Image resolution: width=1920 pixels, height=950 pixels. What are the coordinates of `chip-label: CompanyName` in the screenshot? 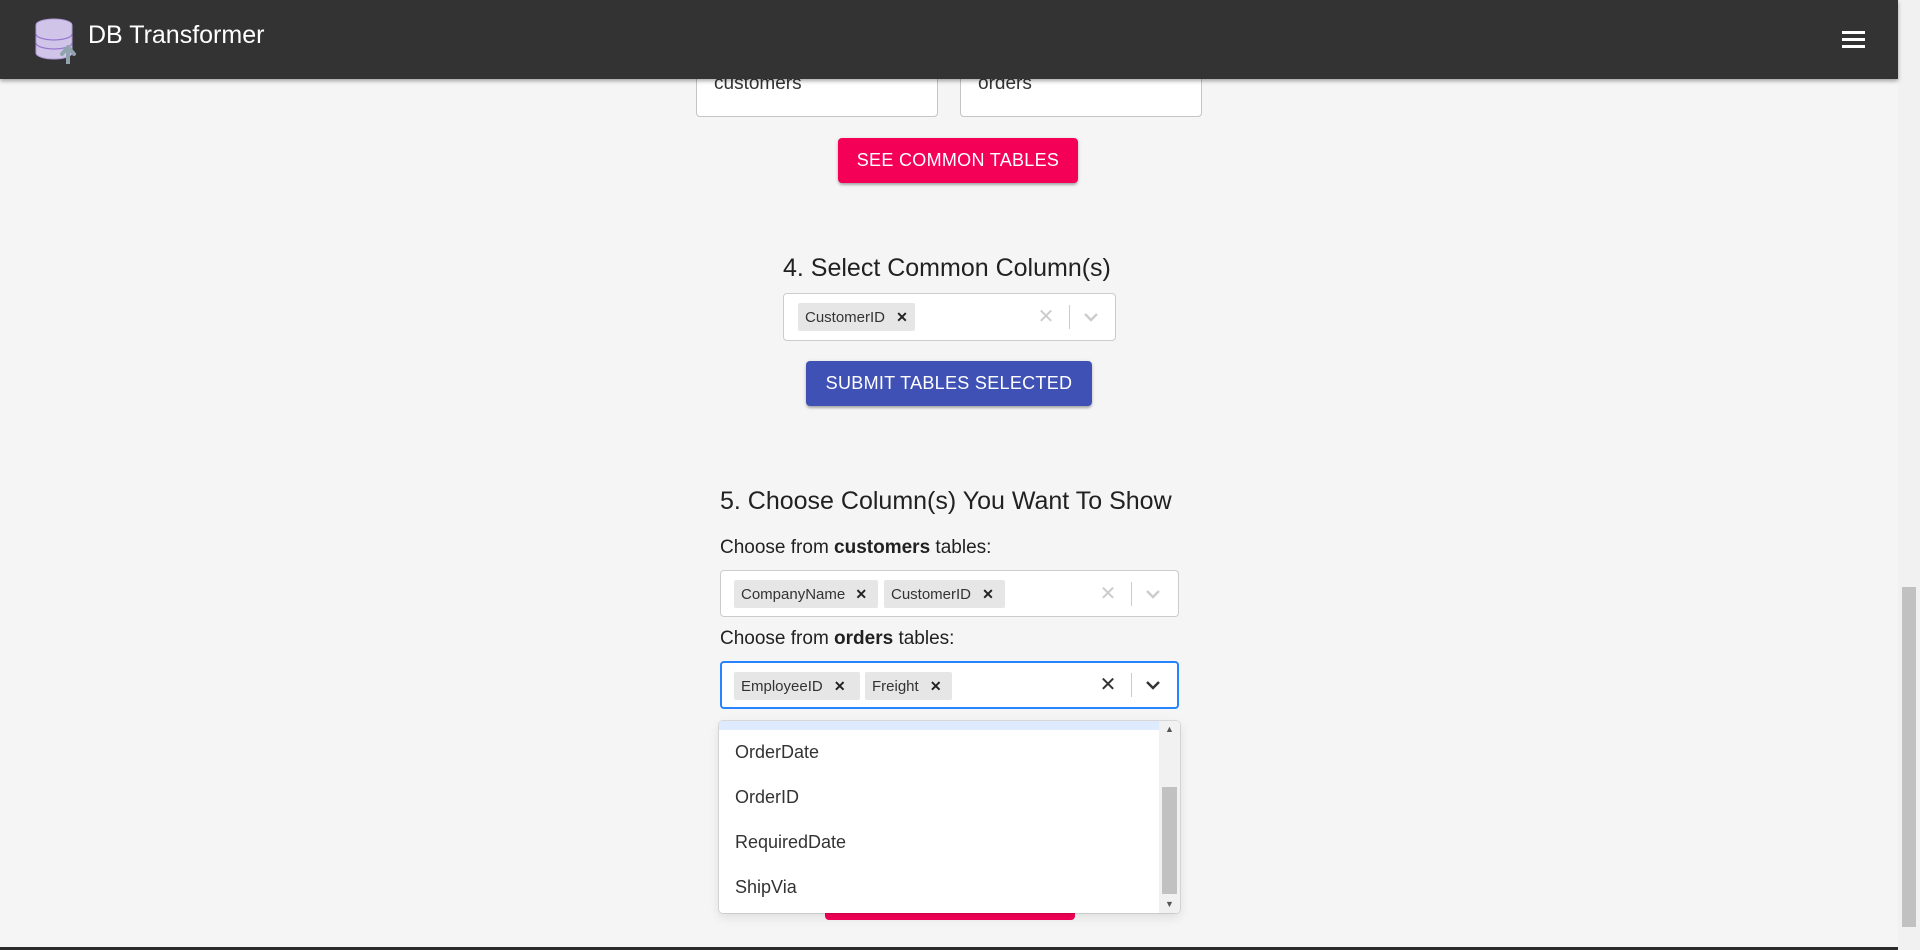 It's located at (793, 594).